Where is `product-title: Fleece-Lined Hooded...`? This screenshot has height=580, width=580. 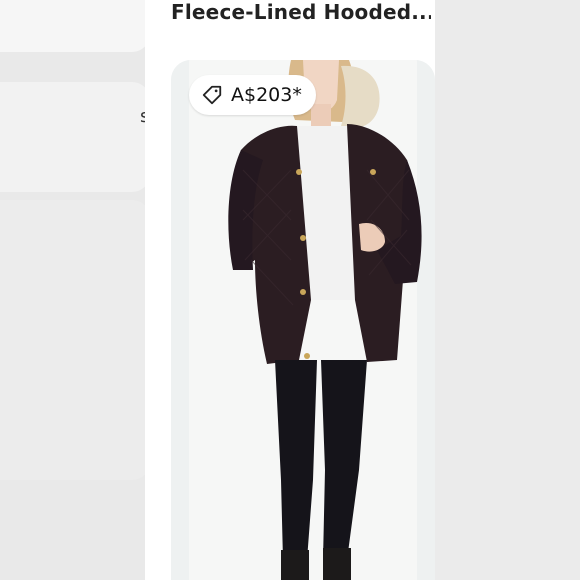 product-title: Fleece-Lined Hooded... is located at coordinates (301, 12).